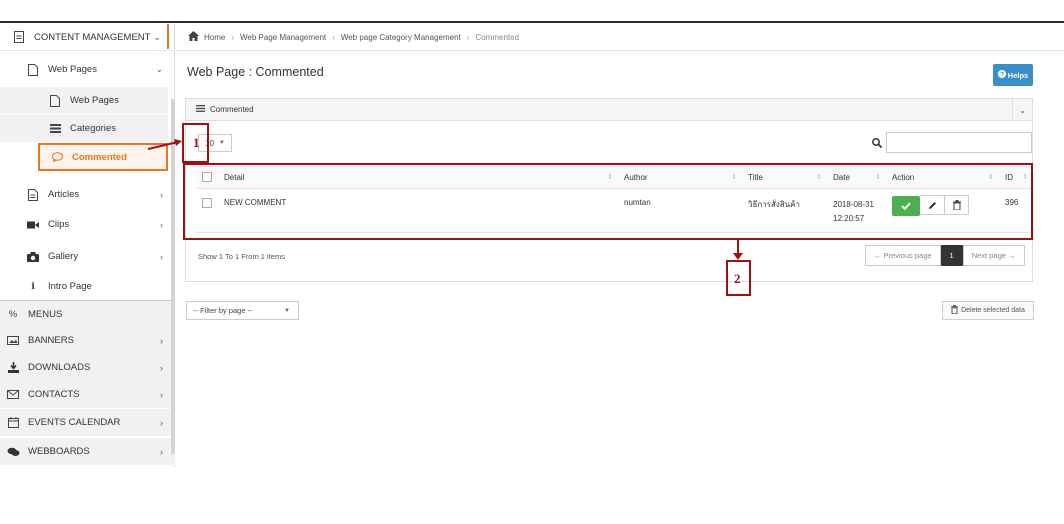 The width and height of the screenshot is (1064, 524). I want to click on image-icon, so click(13, 340).